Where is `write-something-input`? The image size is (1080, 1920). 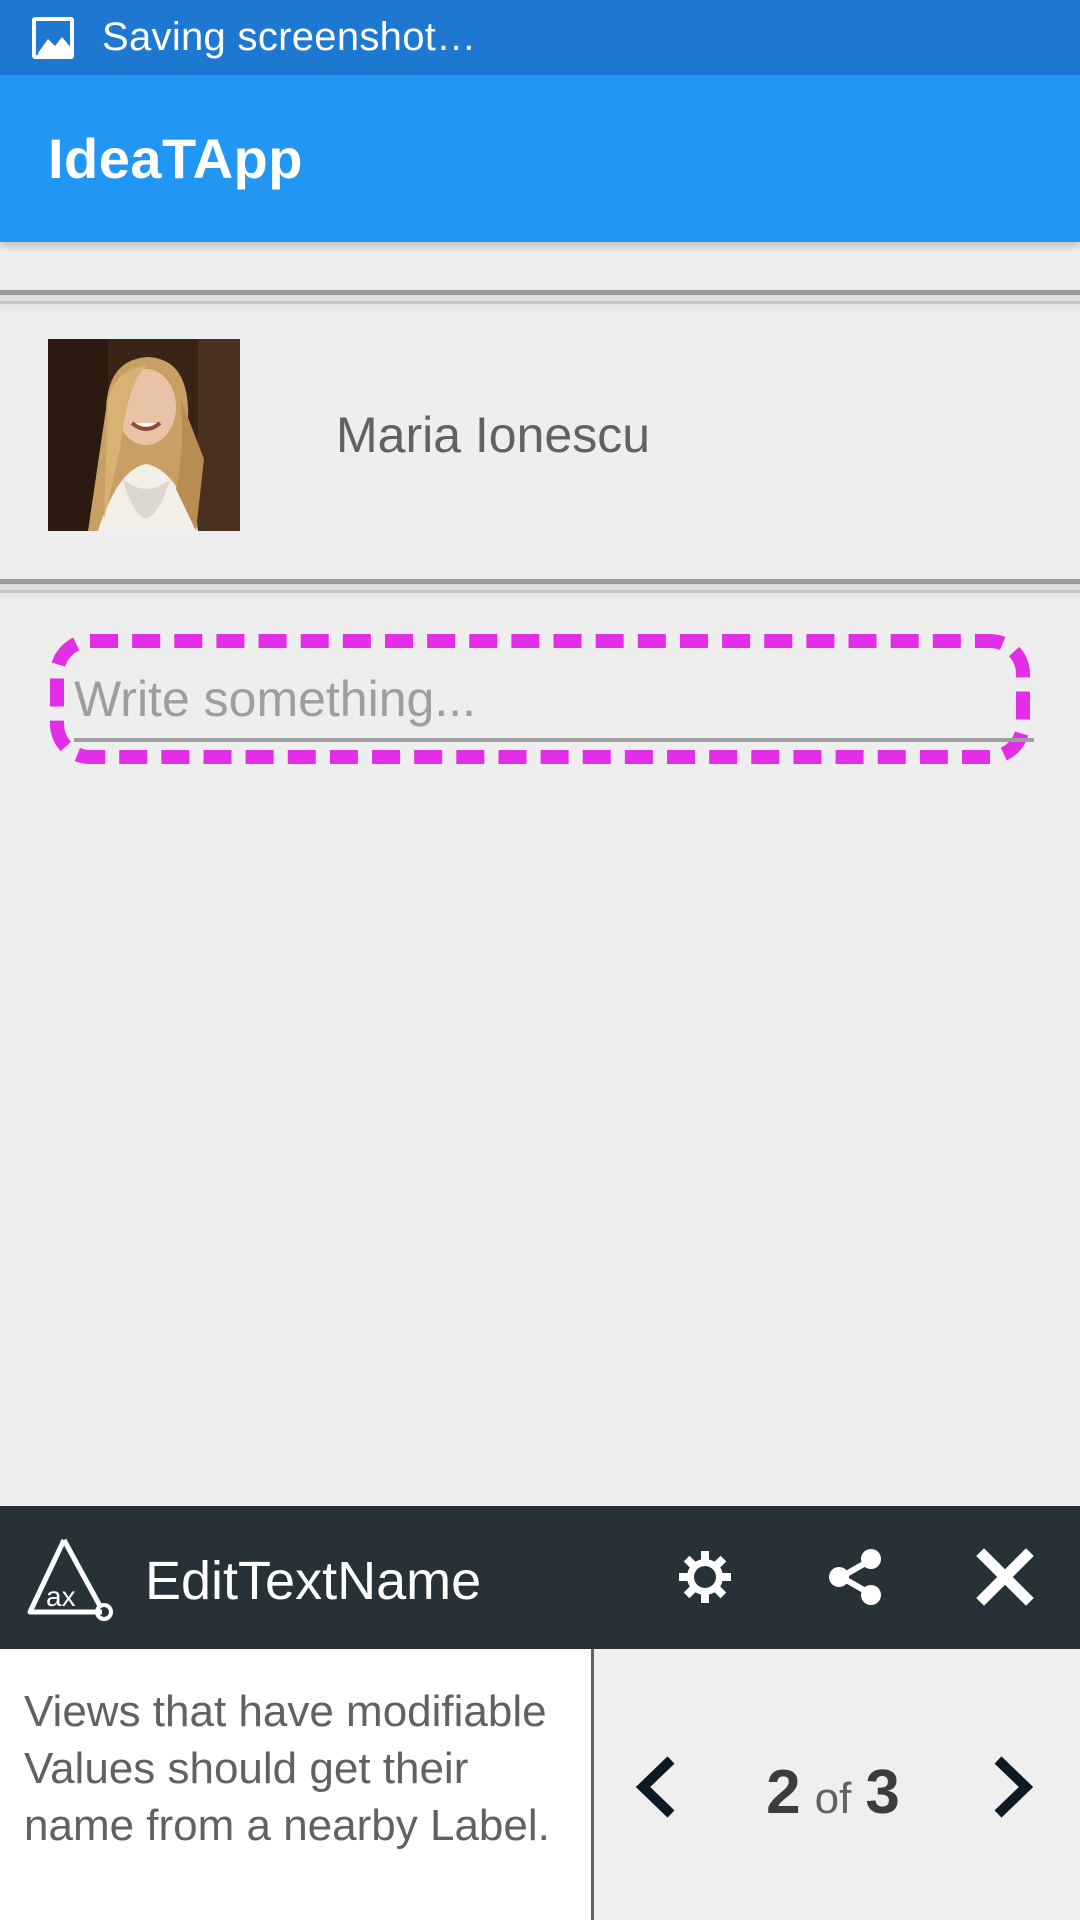 write-something-input is located at coordinates (554, 701).